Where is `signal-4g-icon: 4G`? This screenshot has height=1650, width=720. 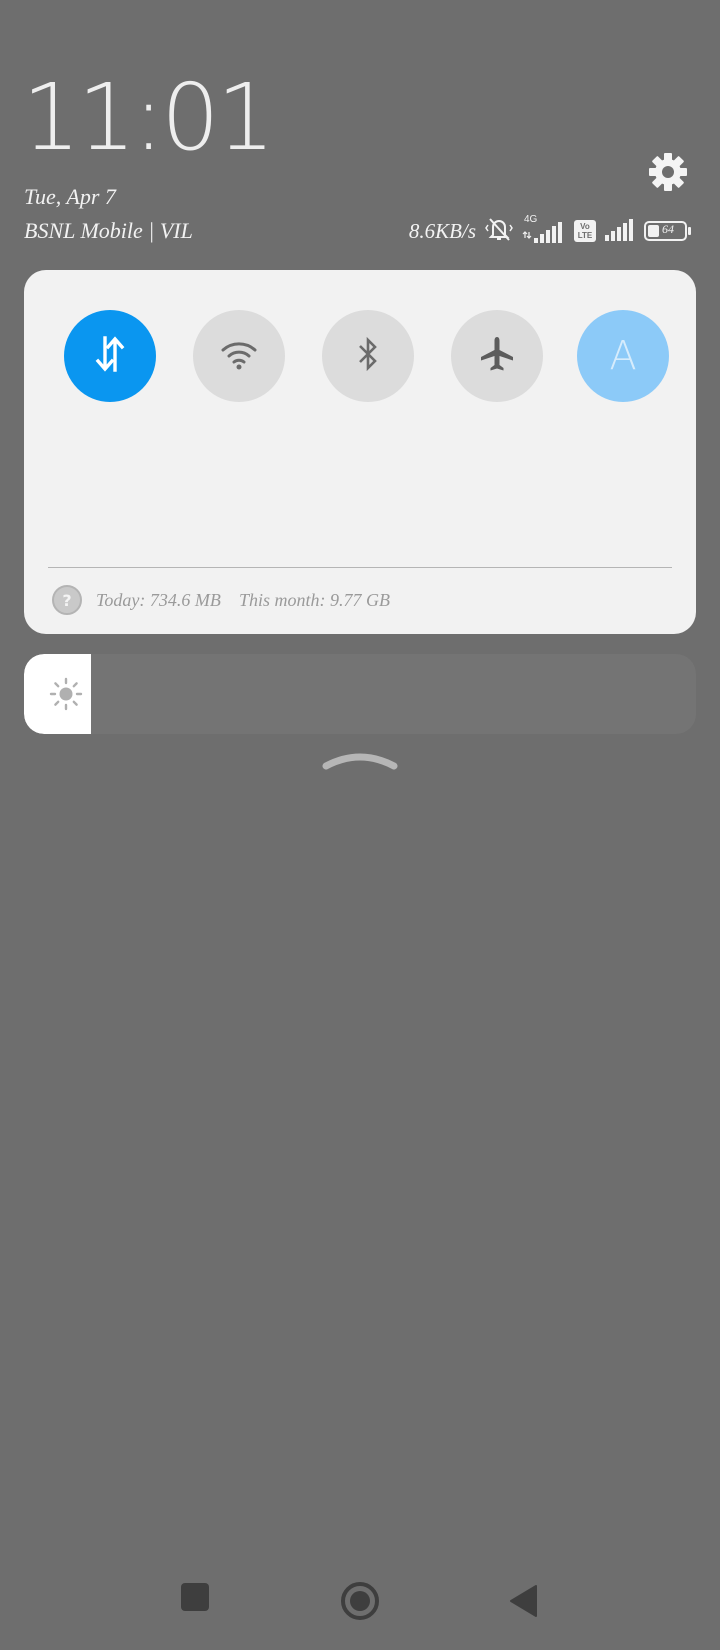
signal-4g-icon: 4G is located at coordinates (544, 229).